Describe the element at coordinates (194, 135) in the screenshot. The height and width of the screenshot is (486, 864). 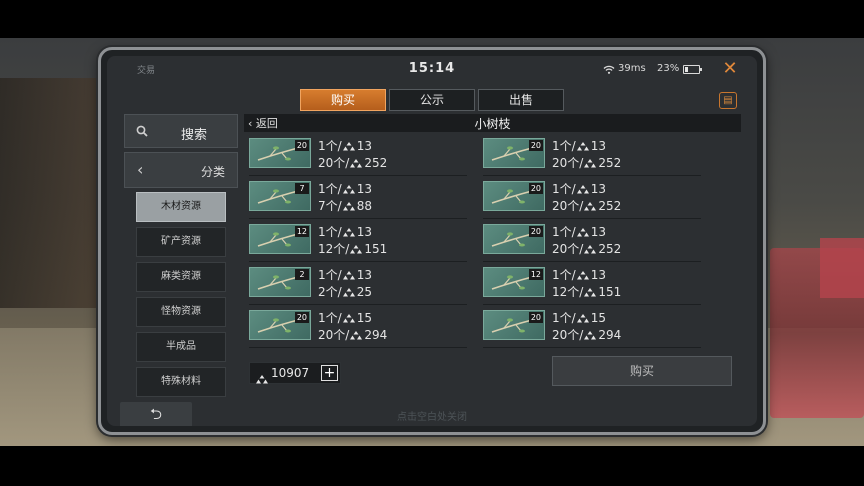
I see `search-label: 搜索` at that location.